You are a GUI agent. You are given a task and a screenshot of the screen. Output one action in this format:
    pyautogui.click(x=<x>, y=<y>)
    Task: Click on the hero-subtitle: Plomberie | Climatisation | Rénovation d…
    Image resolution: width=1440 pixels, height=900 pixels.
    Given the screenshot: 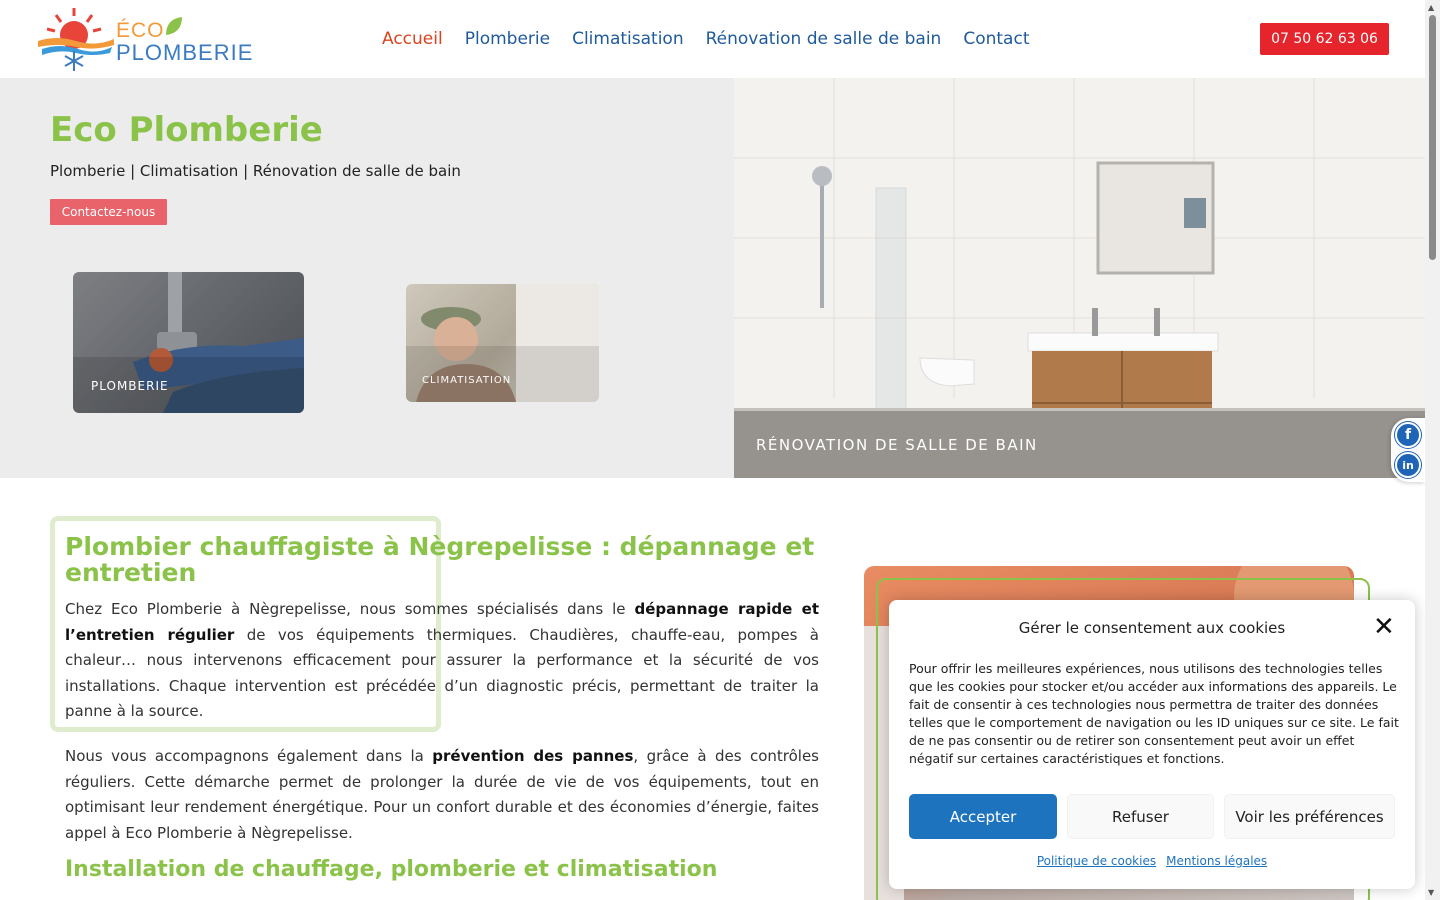 What is the action you would take?
    pyautogui.click(x=255, y=171)
    